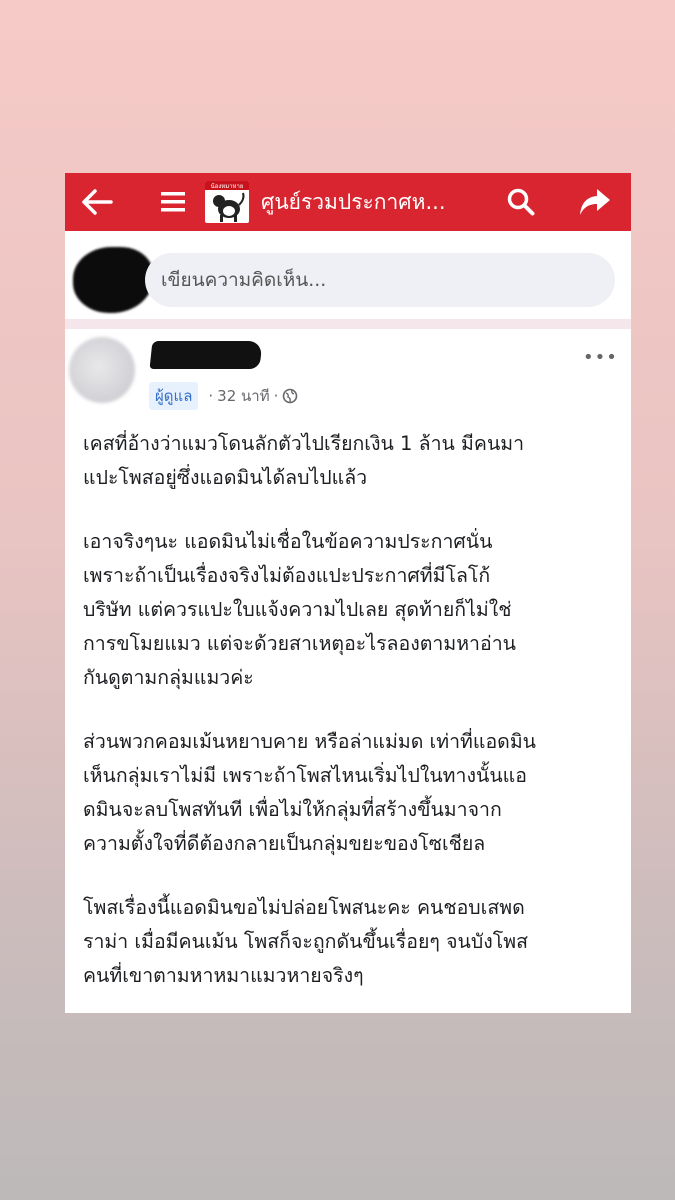 The image size is (675, 1200). I want to click on svg-text: น้องหมาหาย, so click(227, 186).